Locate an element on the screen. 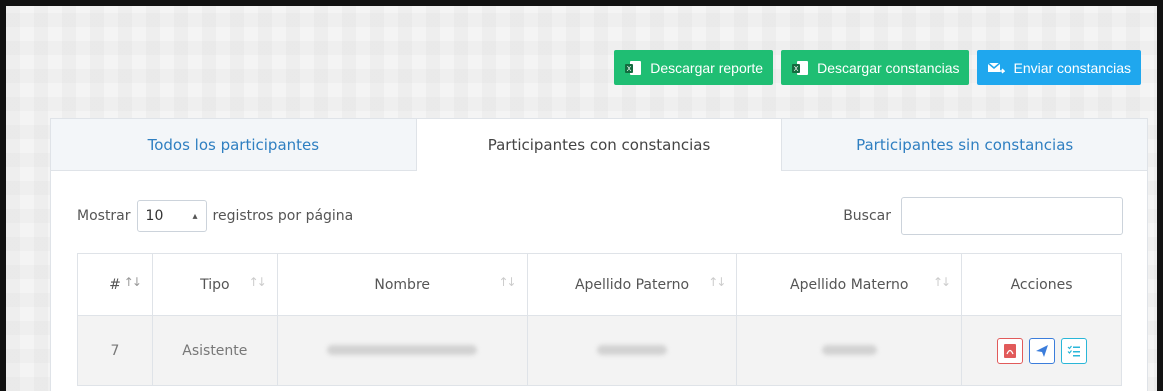  paper-plane-icon is located at coordinates (1041, 350).